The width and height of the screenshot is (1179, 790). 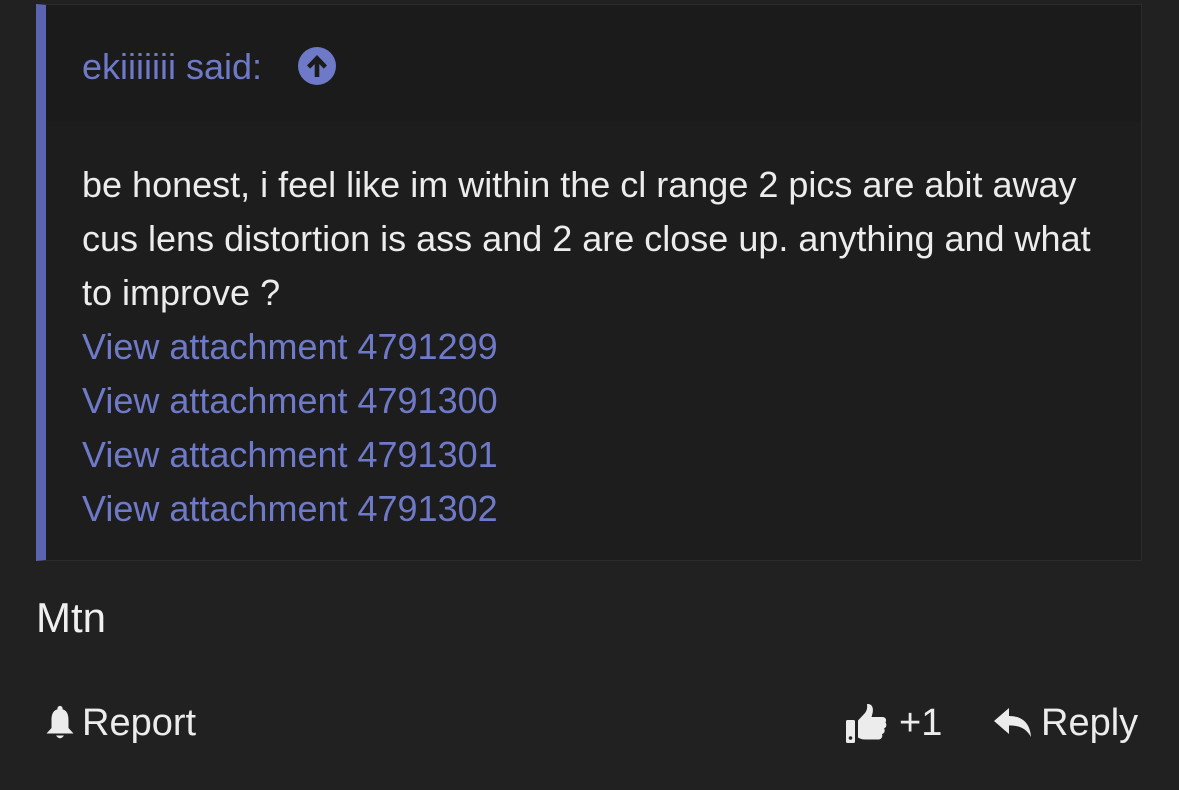 What do you see at coordinates (60, 723) in the screenshot?
I see `bell-icon` at bounding box center [60, 723].